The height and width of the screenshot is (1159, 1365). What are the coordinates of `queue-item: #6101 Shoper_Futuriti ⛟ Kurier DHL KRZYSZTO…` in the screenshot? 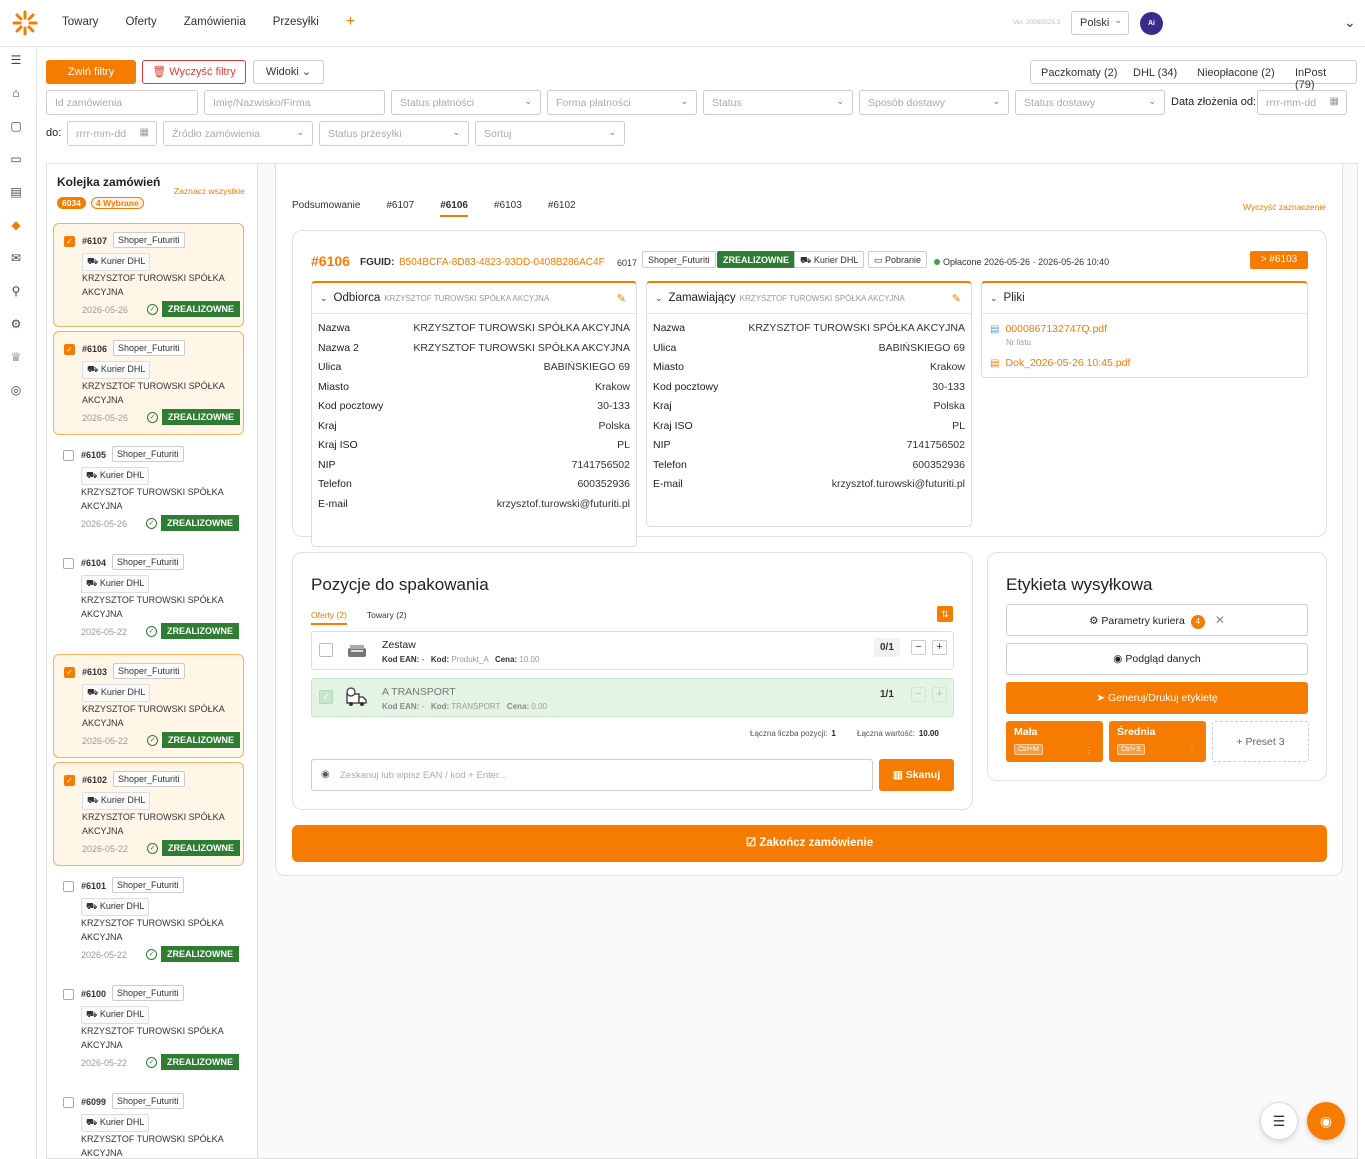 It's located at (148, 921).